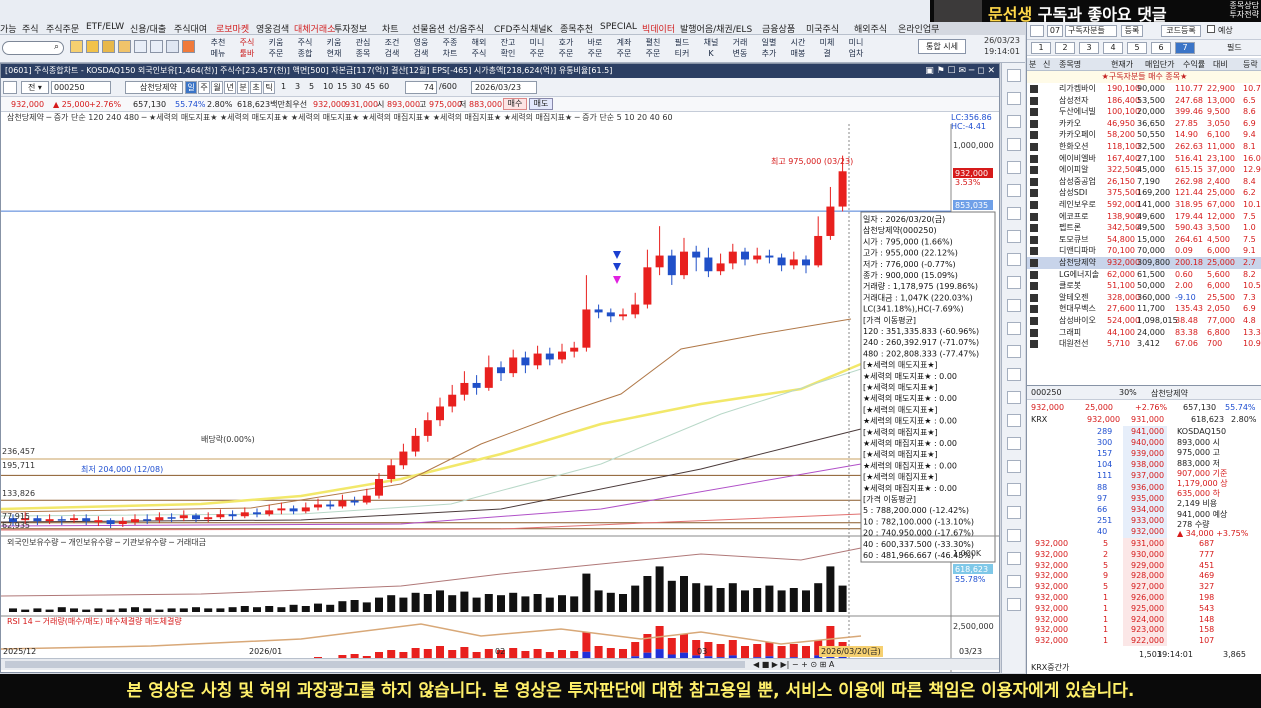  Describe the element at coordinates (827, 48) in the screenshot. I see `toolbar-button-21: 미체 결` at that location.